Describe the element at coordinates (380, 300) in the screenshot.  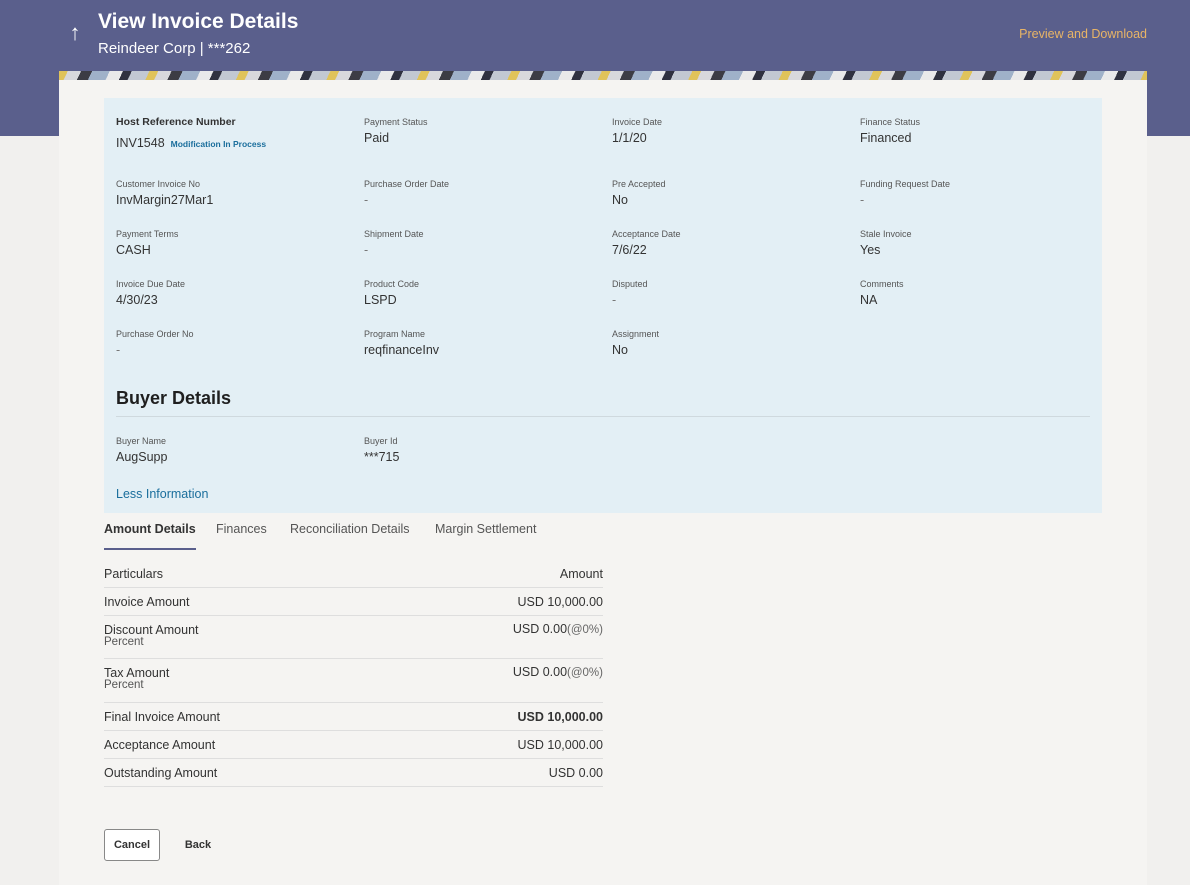
I see `field-value: LSPD` at that location.